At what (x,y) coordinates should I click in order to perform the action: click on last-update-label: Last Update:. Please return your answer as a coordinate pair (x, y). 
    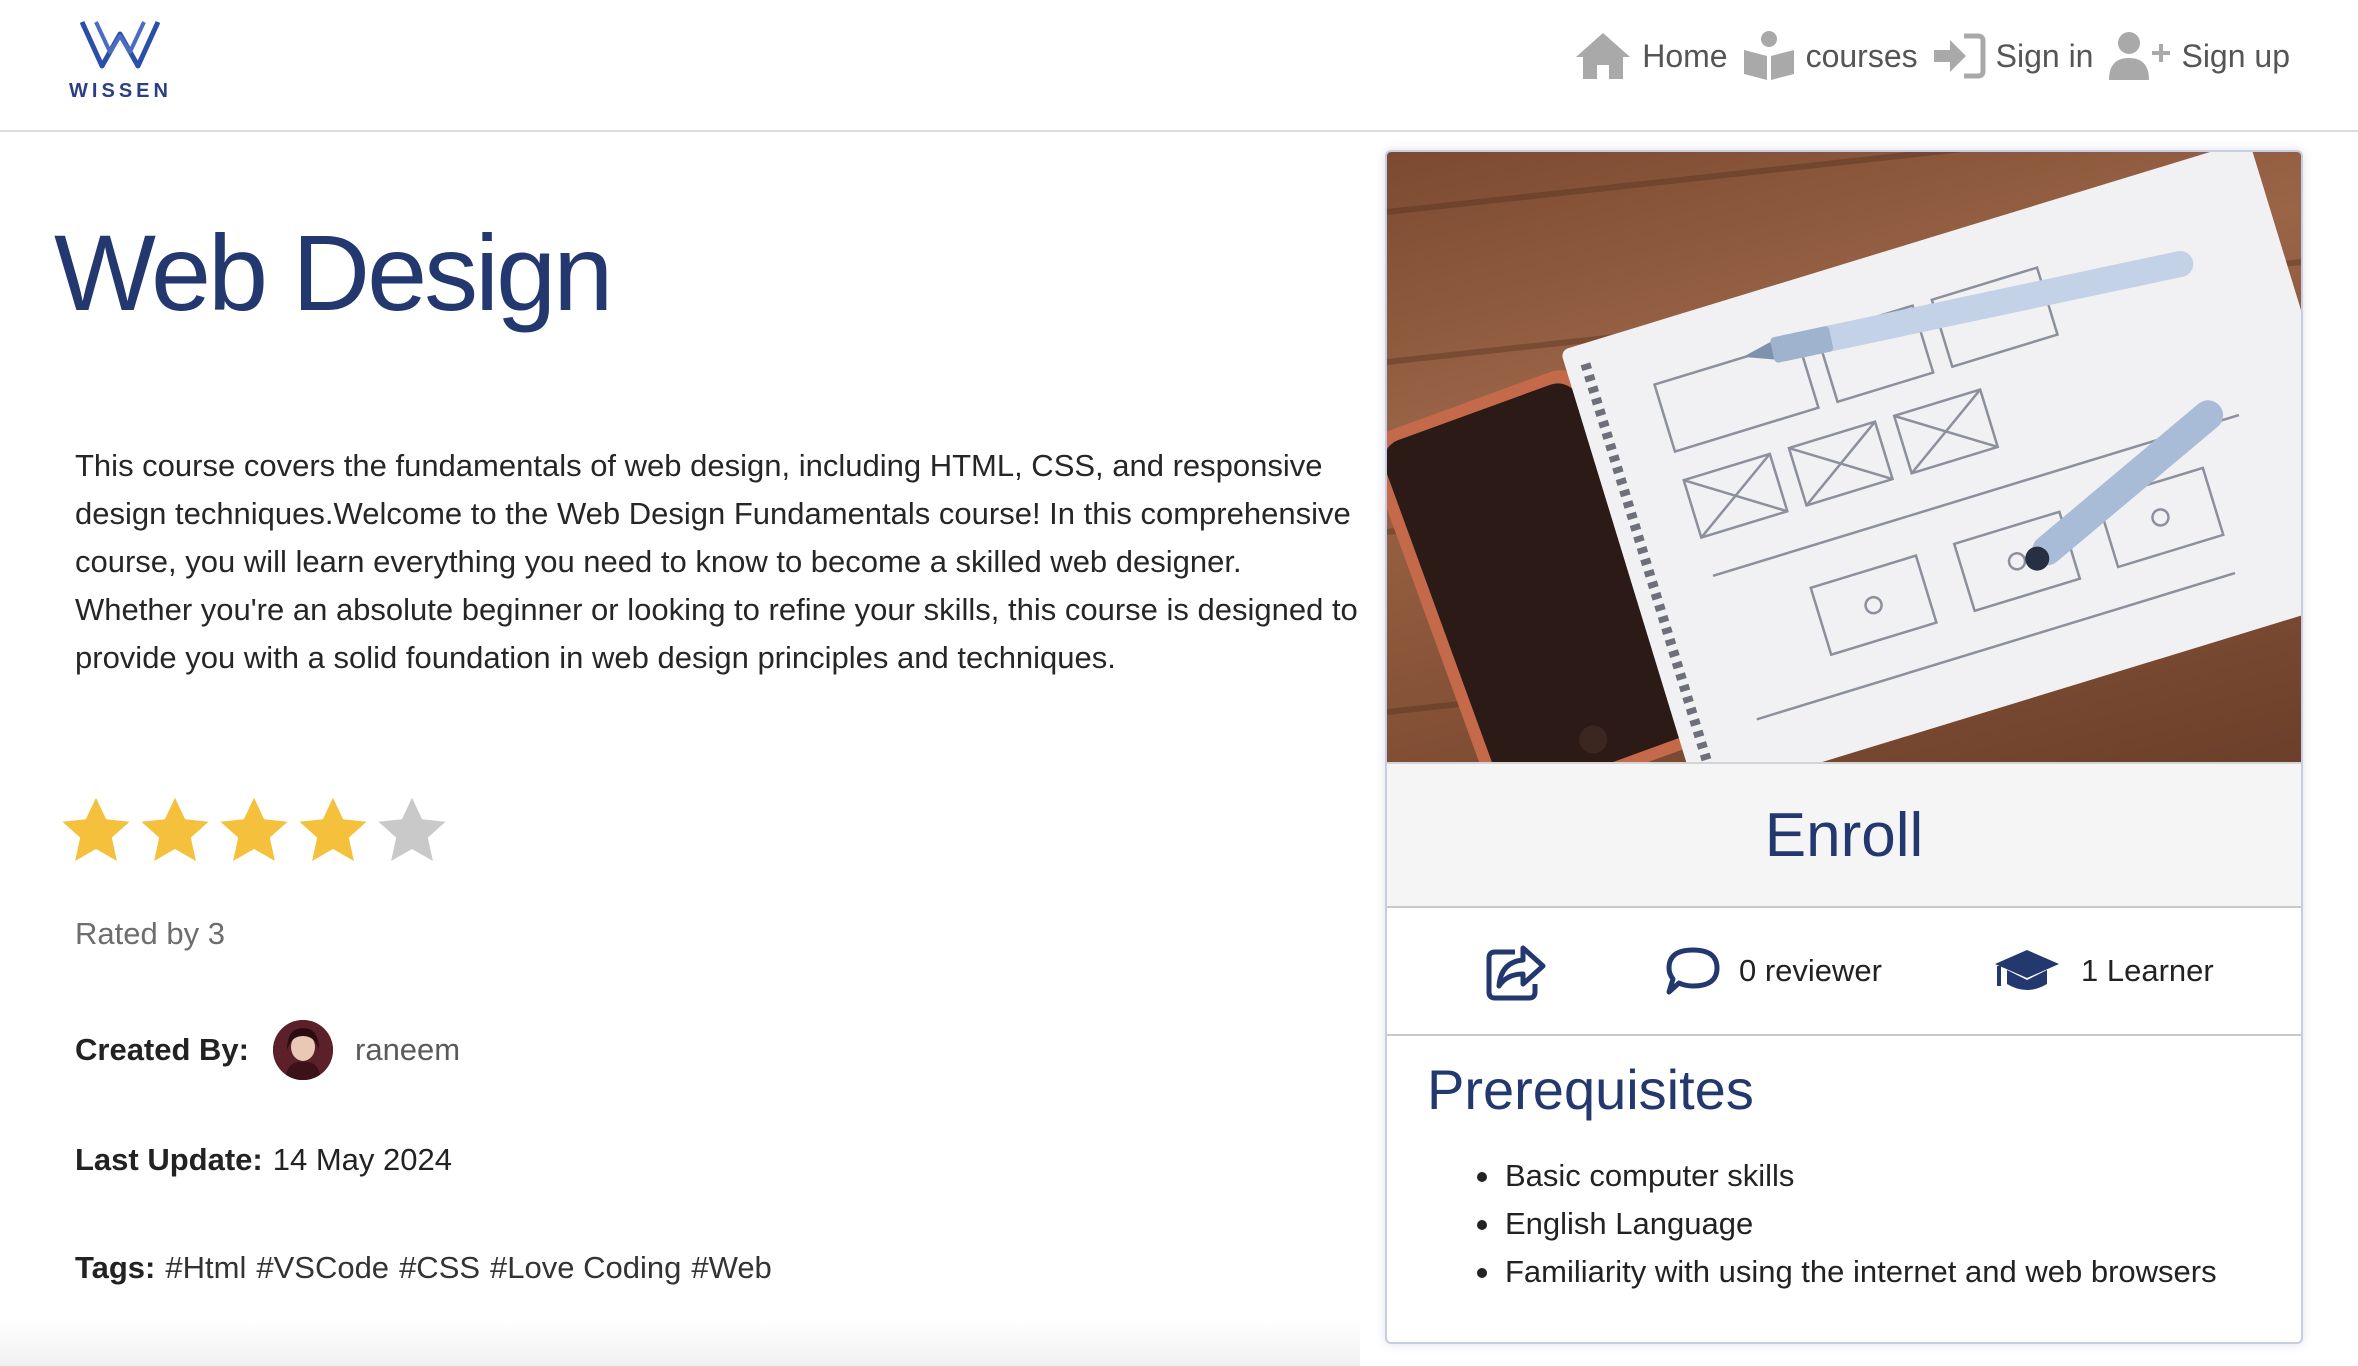
    Looking at the image, I should click on (169, 1159).